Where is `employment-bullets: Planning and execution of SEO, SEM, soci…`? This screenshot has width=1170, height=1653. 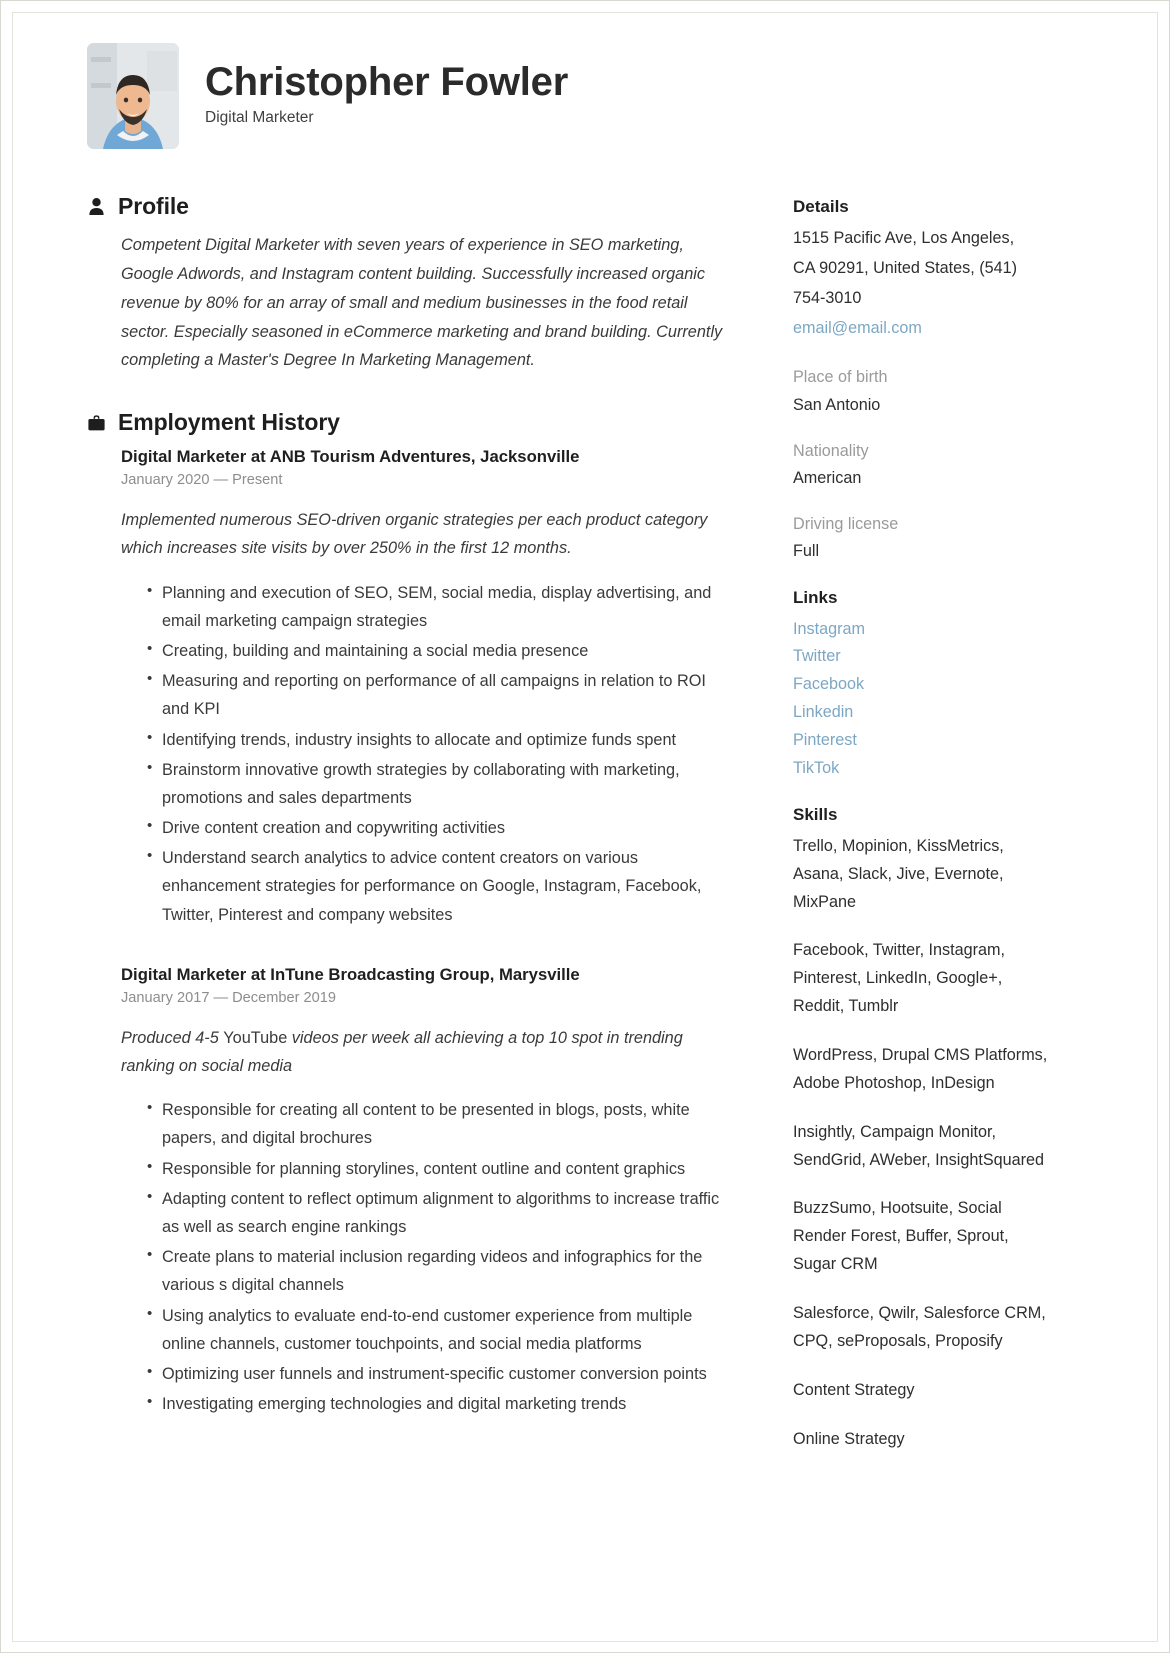
employment-bullets: Planning and execution of SEO, SEM, soci… is located at coordinates (428, 753).